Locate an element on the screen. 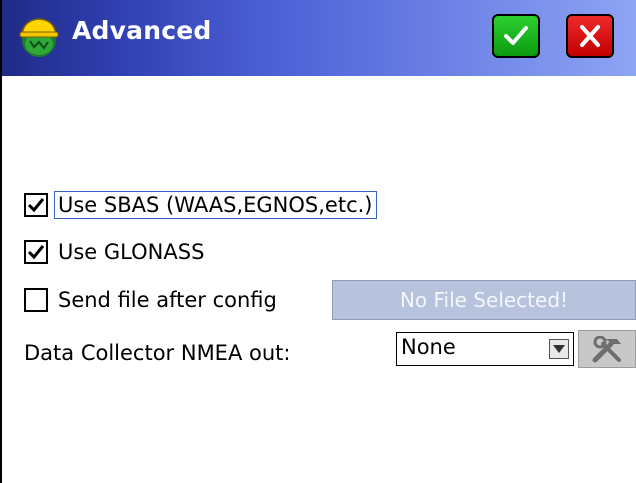 This screenshot has width=636, height=483. use-glonass-checkbox is located at coordinates (36, 252).